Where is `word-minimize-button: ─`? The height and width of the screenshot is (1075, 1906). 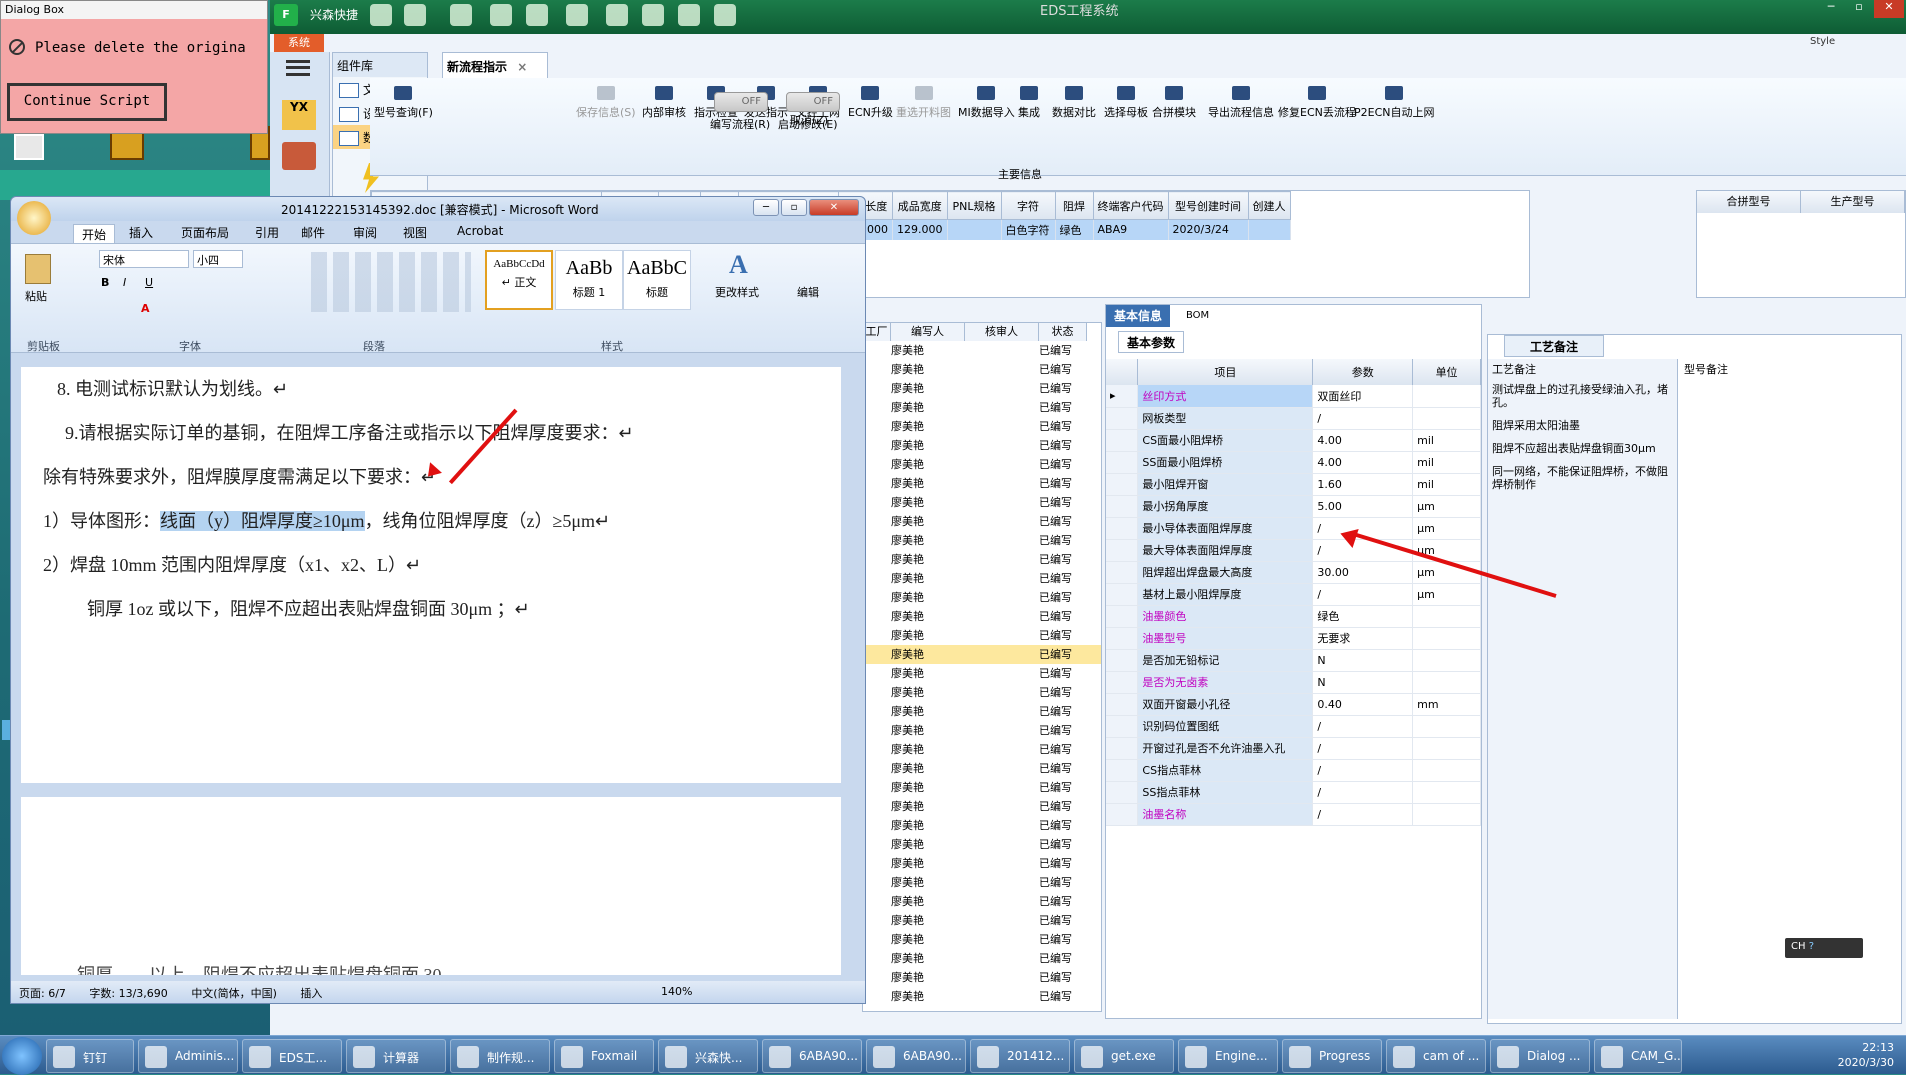
word-minimize-button: ─ is located at coordinates (766, 207).